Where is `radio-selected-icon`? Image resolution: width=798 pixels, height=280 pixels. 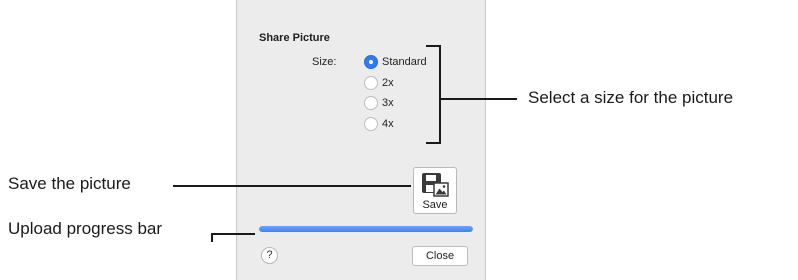 radio-selected-icon is located at coordinates (371, 62).